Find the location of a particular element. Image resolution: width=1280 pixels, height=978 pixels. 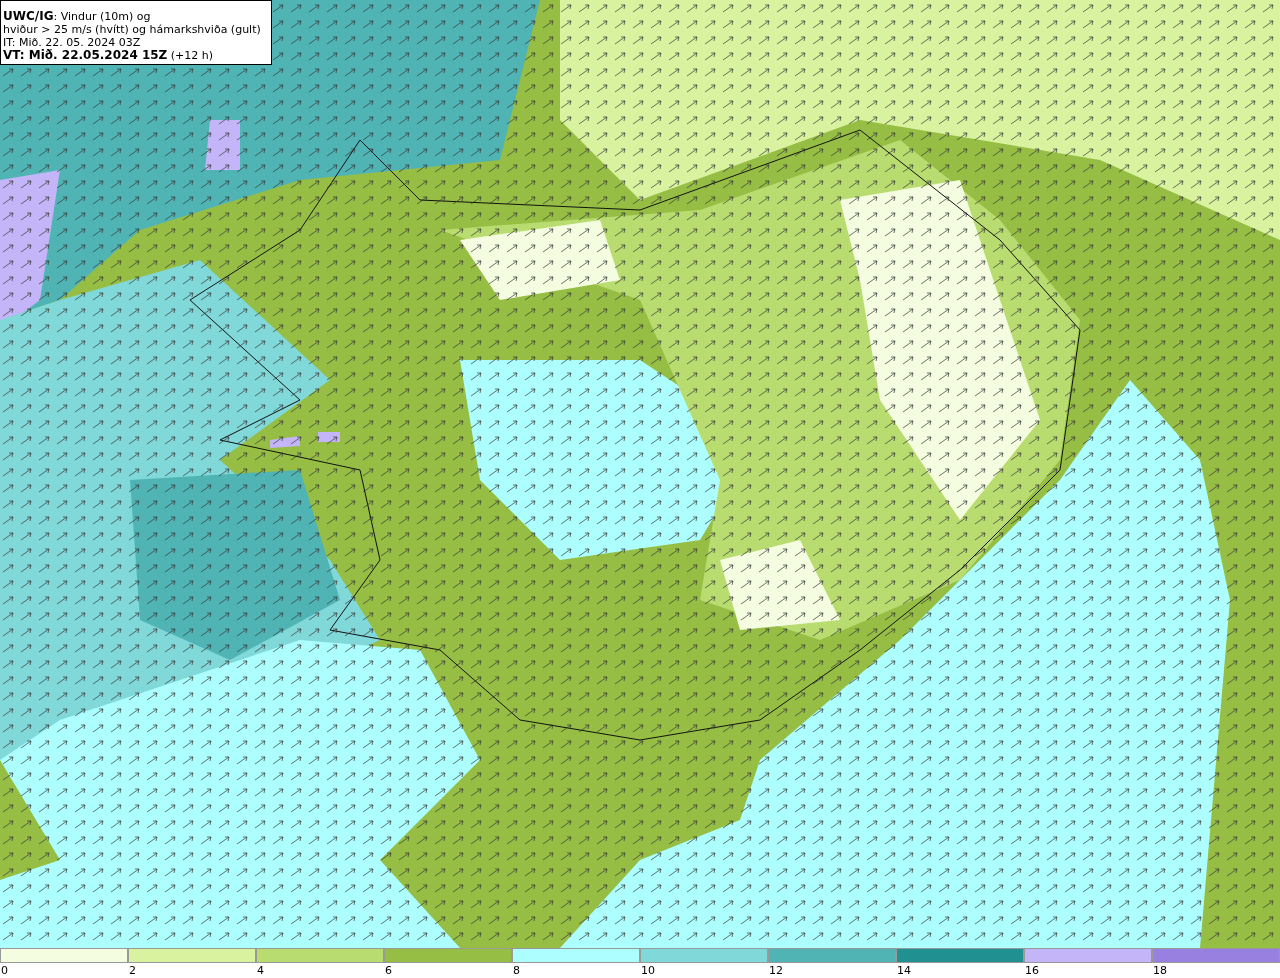

legend-label: 6 is located at coordinates (388, 970).